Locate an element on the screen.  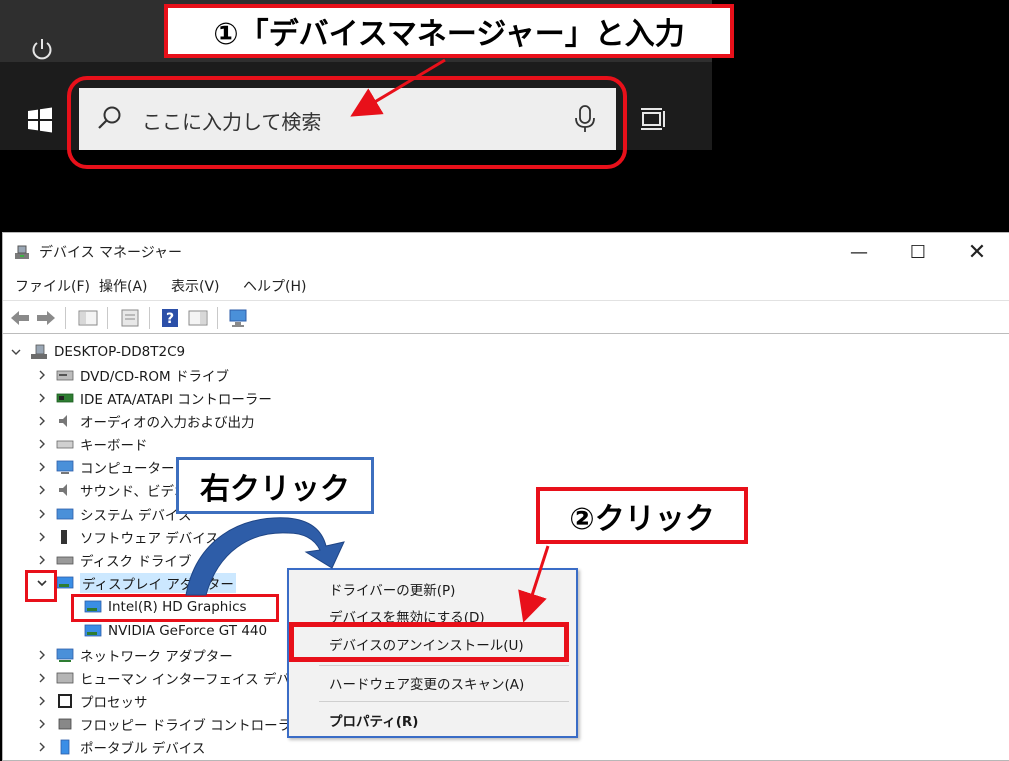
menu-help: ヘルプ(H) is located at coordinates (274, 286).